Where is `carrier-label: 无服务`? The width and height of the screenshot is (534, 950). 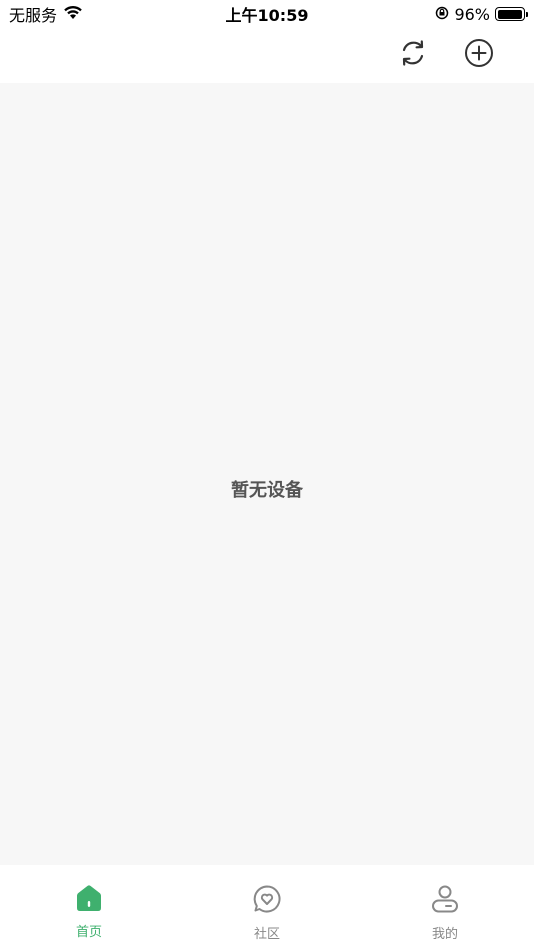
carrier-label: 无服务 is located at coordinates (33, 15).